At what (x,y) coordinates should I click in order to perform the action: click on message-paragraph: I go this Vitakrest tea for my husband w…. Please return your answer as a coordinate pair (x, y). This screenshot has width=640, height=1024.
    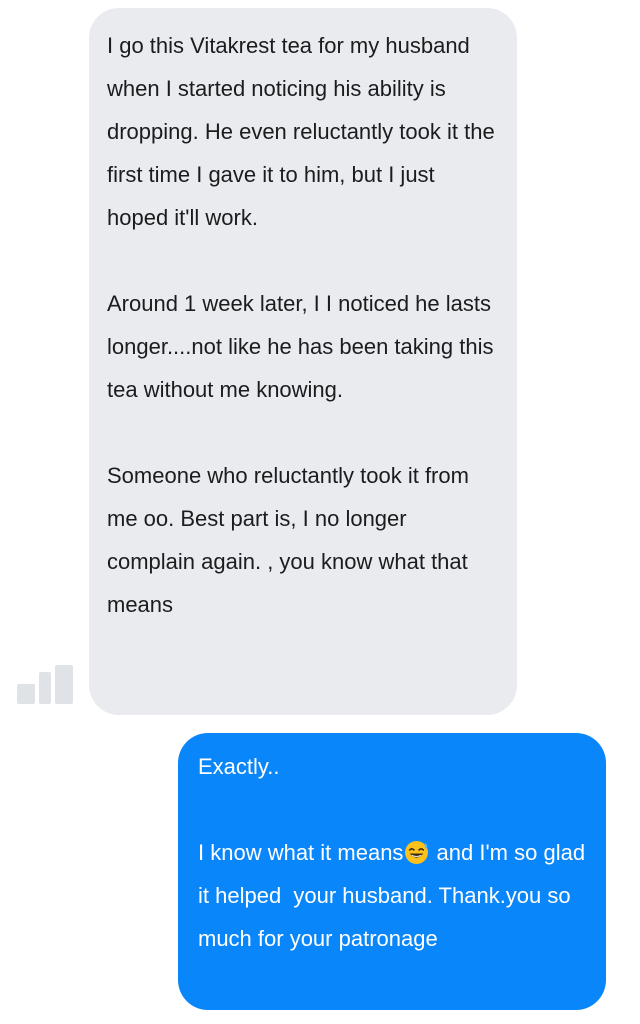
    Looking at the image, I should click on (304, 131).